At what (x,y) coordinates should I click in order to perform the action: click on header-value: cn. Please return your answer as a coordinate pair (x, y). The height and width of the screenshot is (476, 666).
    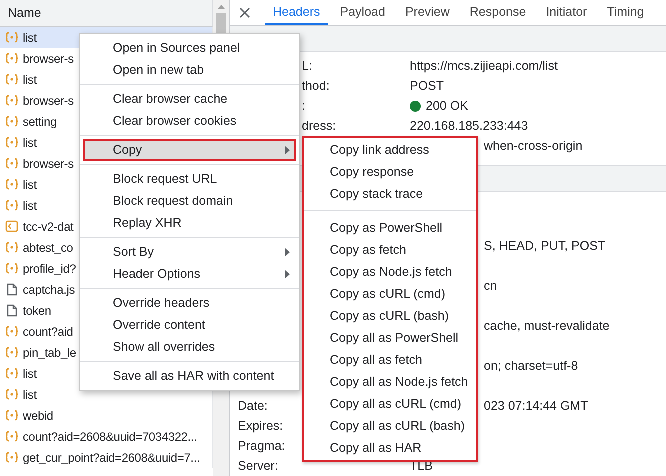
    Looking at the image, I should click on (491, 286).